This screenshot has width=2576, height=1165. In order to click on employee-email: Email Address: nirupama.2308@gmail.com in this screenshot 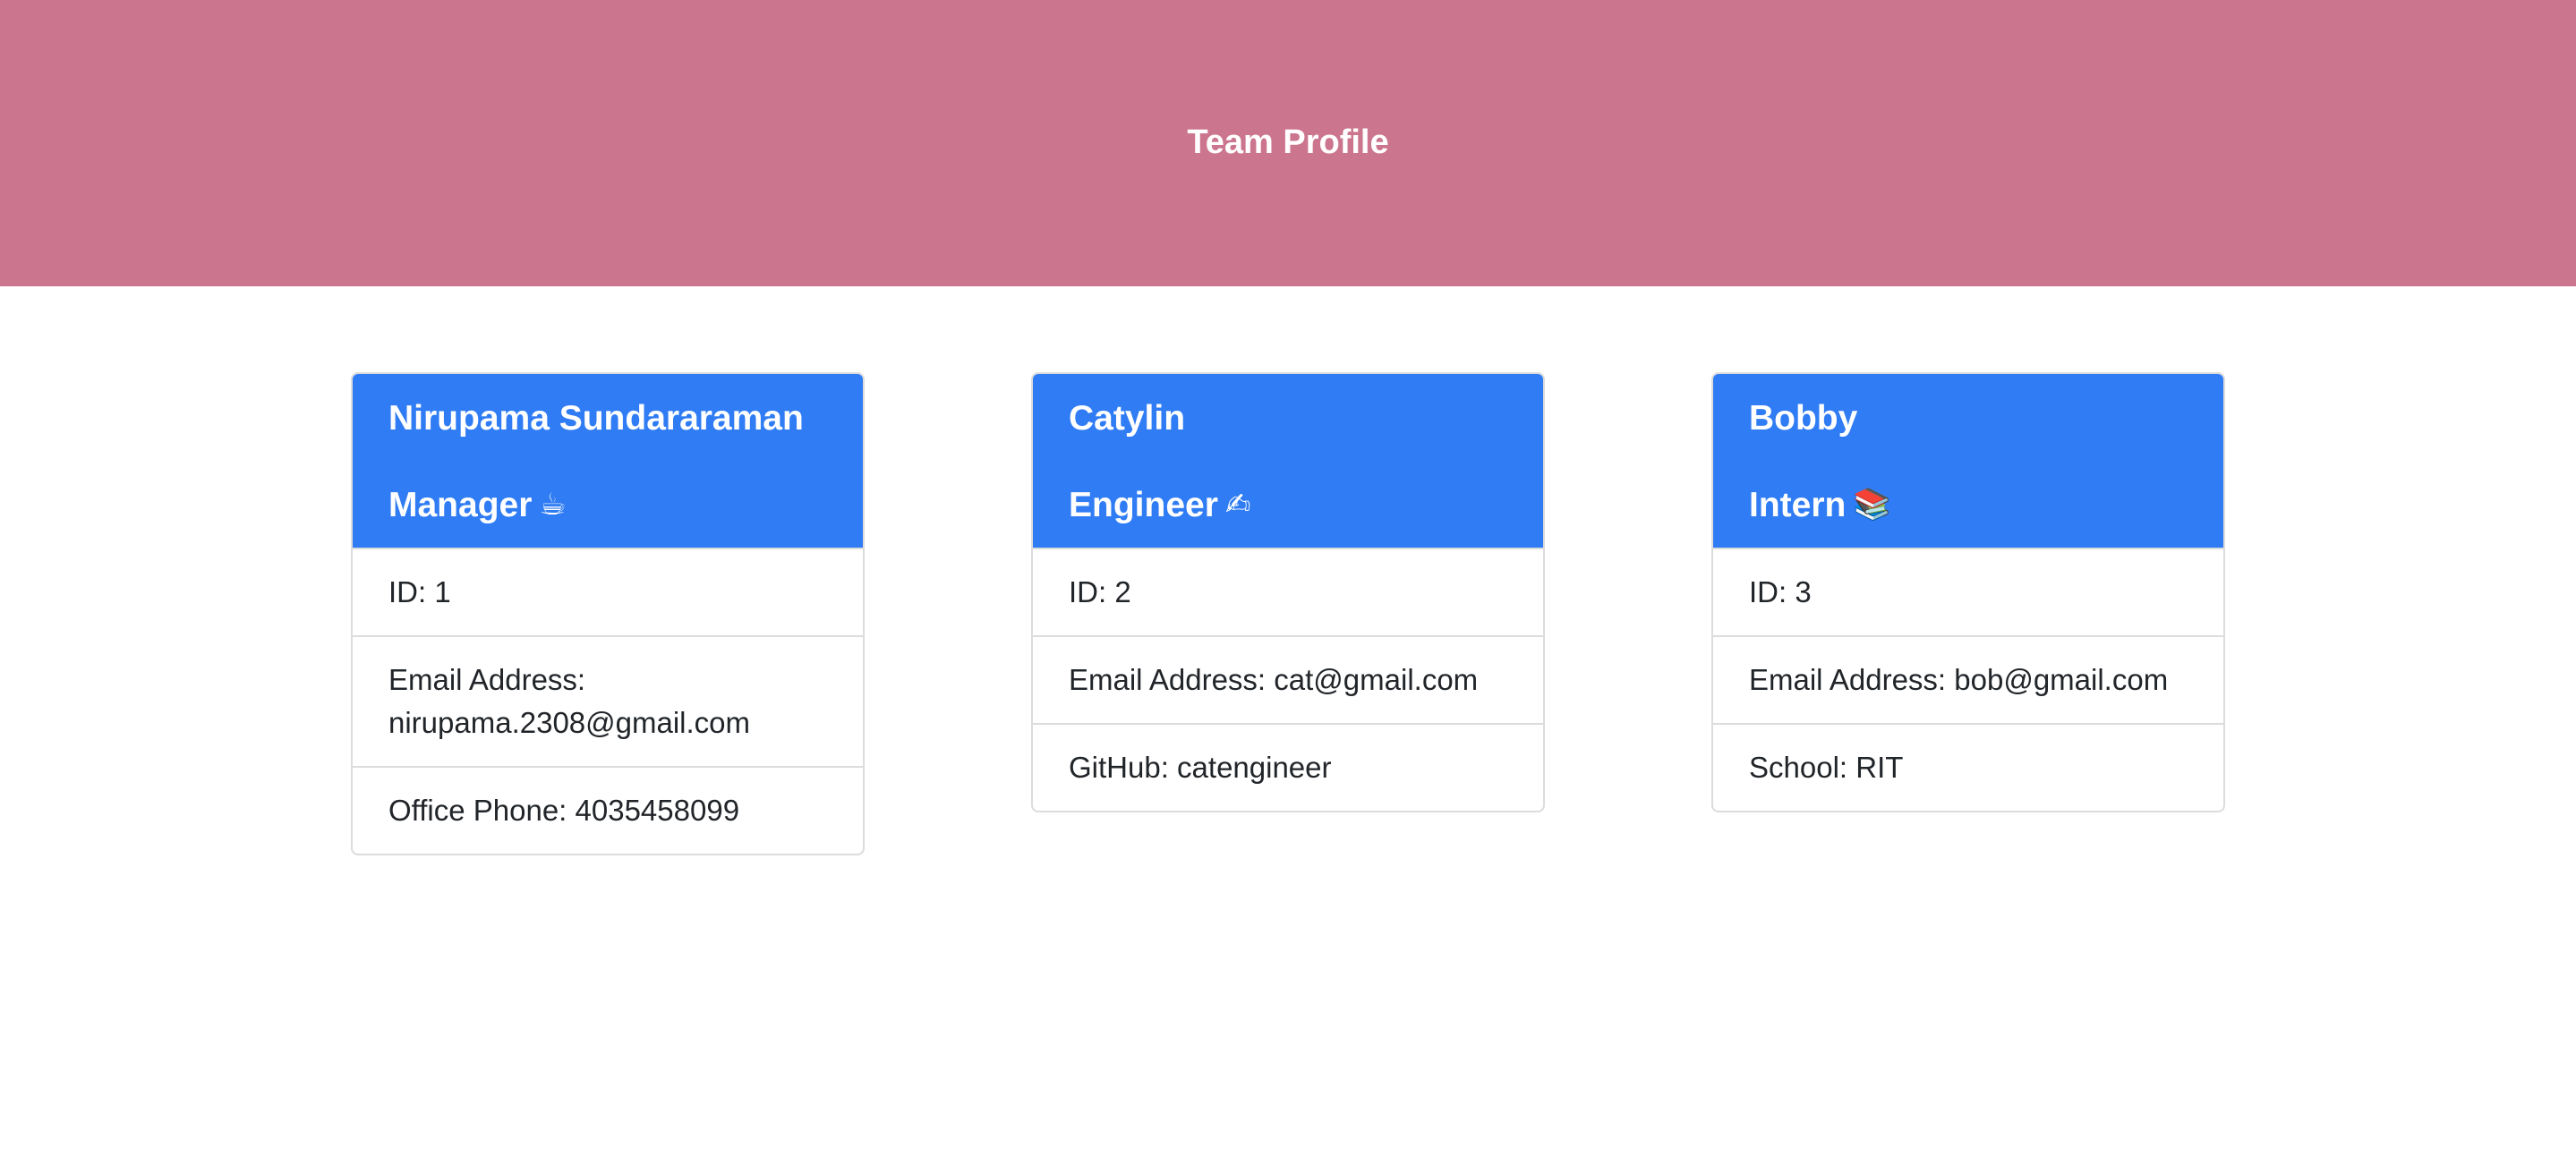, I will do `click(608, 701)`.